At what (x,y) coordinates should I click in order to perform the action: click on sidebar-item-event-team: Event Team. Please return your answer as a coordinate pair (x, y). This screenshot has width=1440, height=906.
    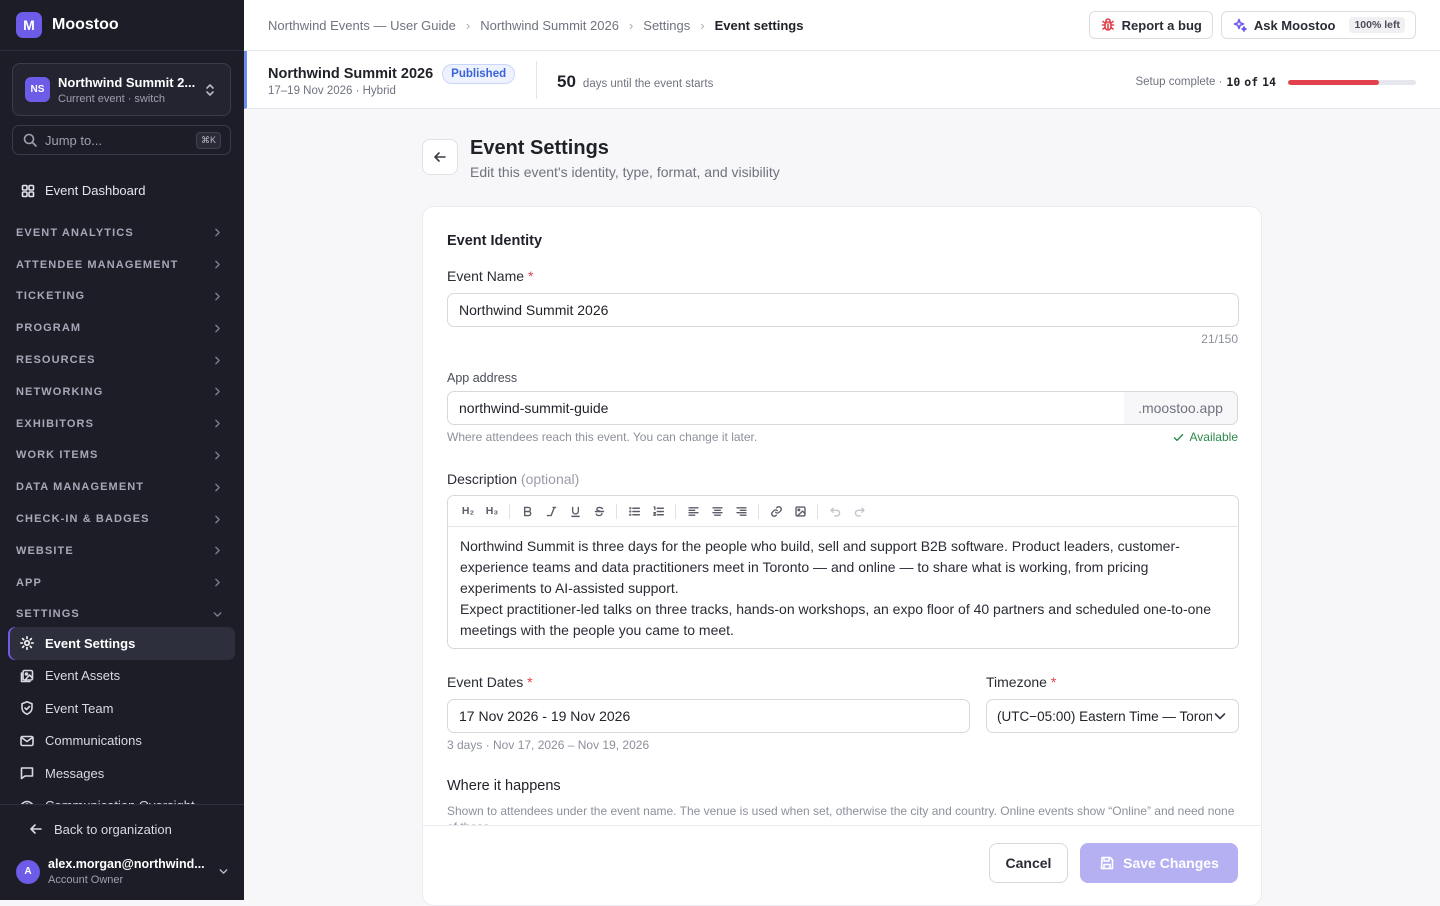
    Looking at the image, I should click on (121, 708).